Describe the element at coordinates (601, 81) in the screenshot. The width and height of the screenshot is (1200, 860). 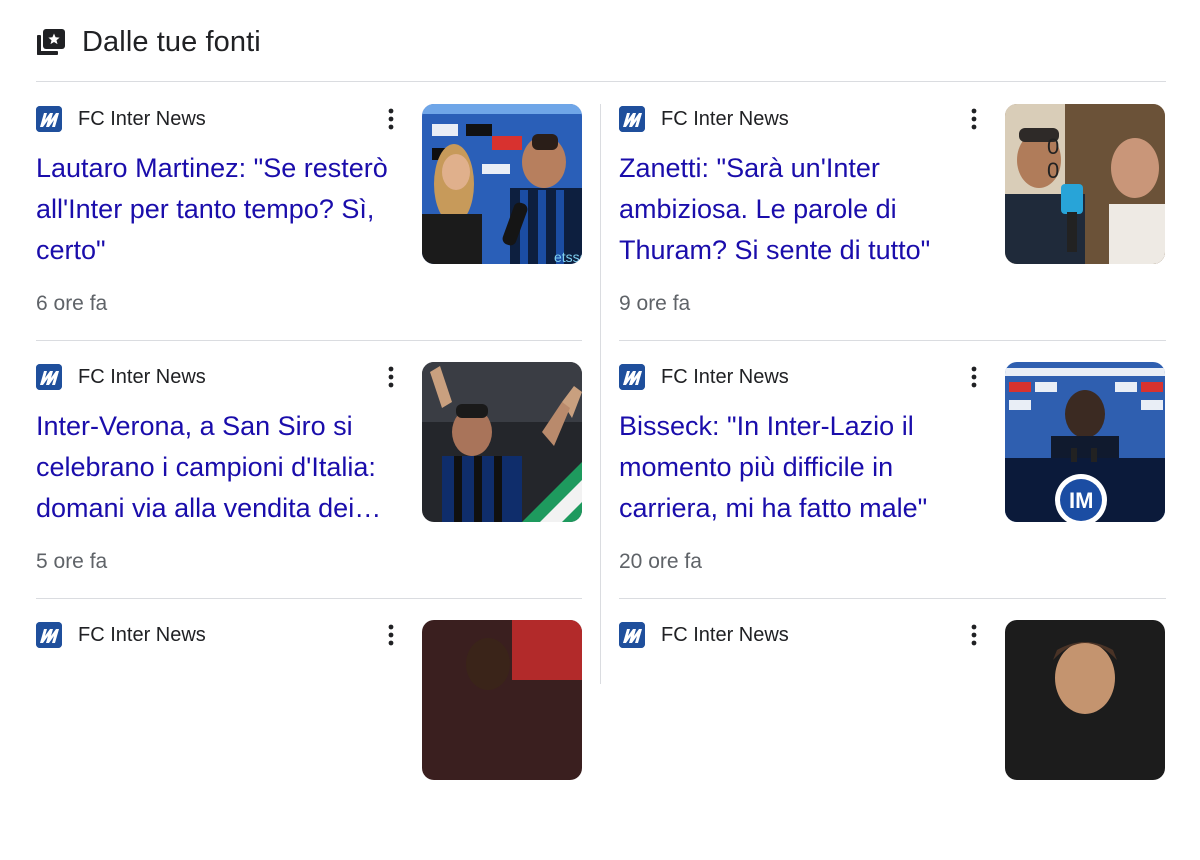
I see `header-divider` at that location.